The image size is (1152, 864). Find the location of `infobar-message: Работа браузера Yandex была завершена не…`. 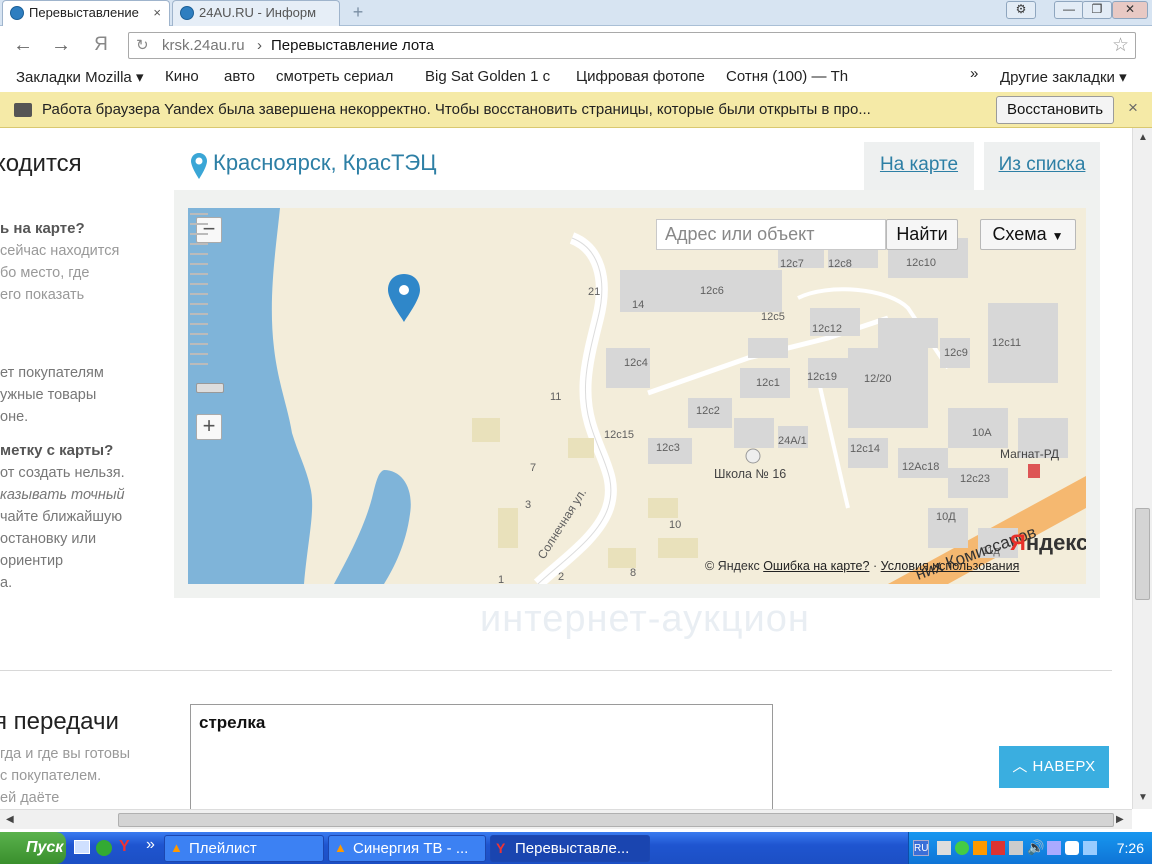

infobar-message: Работа браузера Yandex была завершена не… is located at coordinates (456, 109).